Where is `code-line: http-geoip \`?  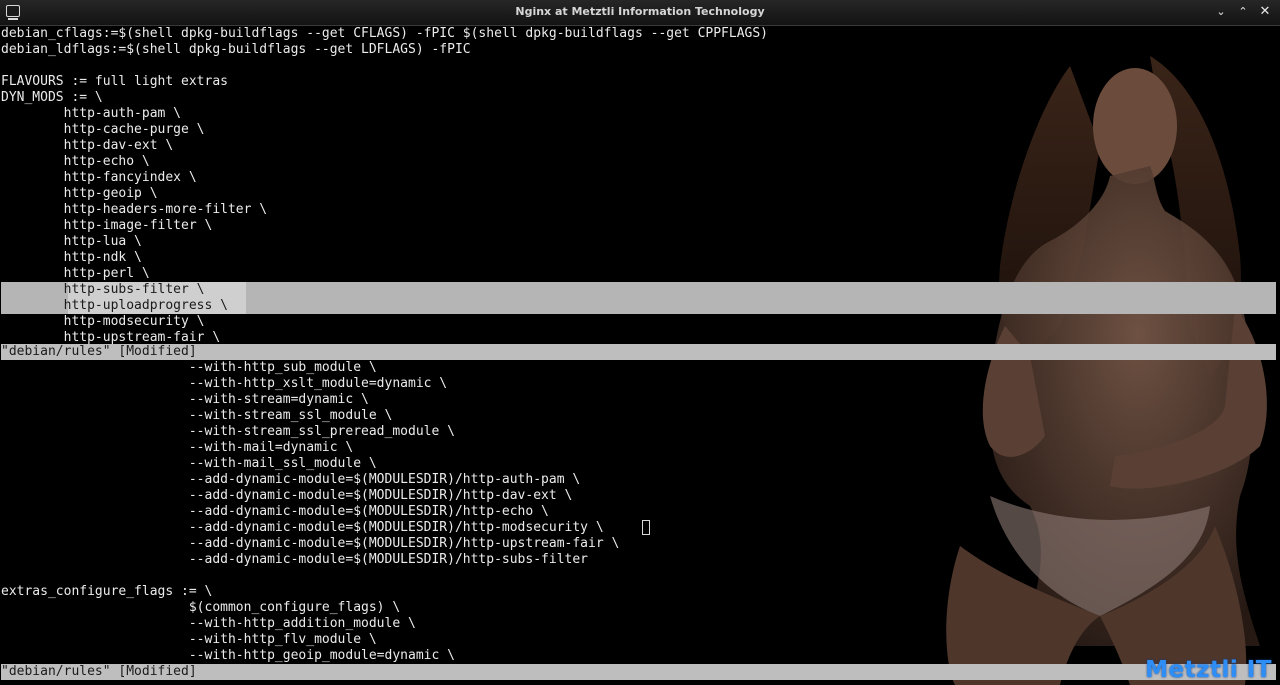
code-line: http-geoip \ is located at coordinates (79, 193).